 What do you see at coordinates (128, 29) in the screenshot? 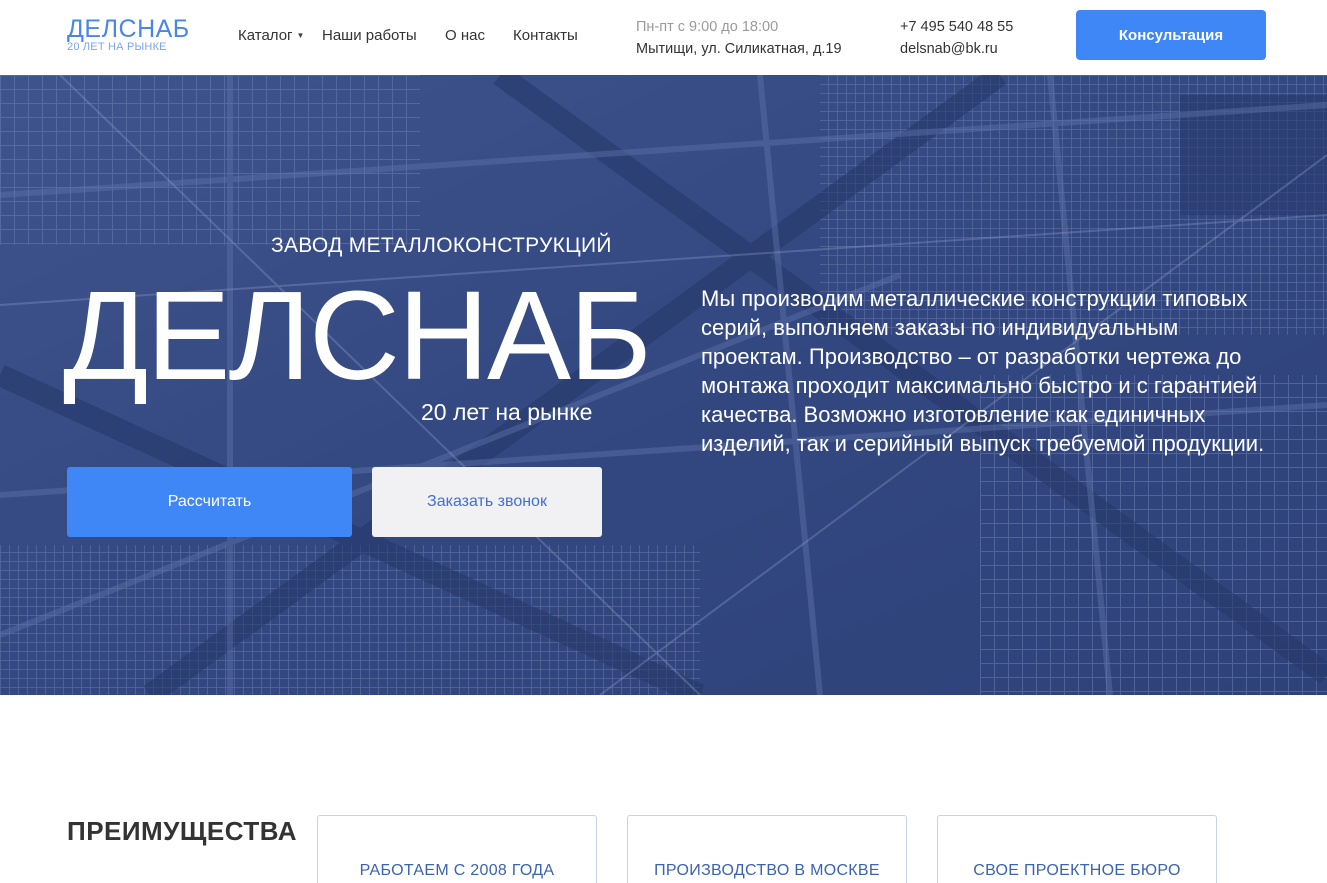
I see `logo-title: ДЕЛСНАБ` at bounding box center [128, 29].